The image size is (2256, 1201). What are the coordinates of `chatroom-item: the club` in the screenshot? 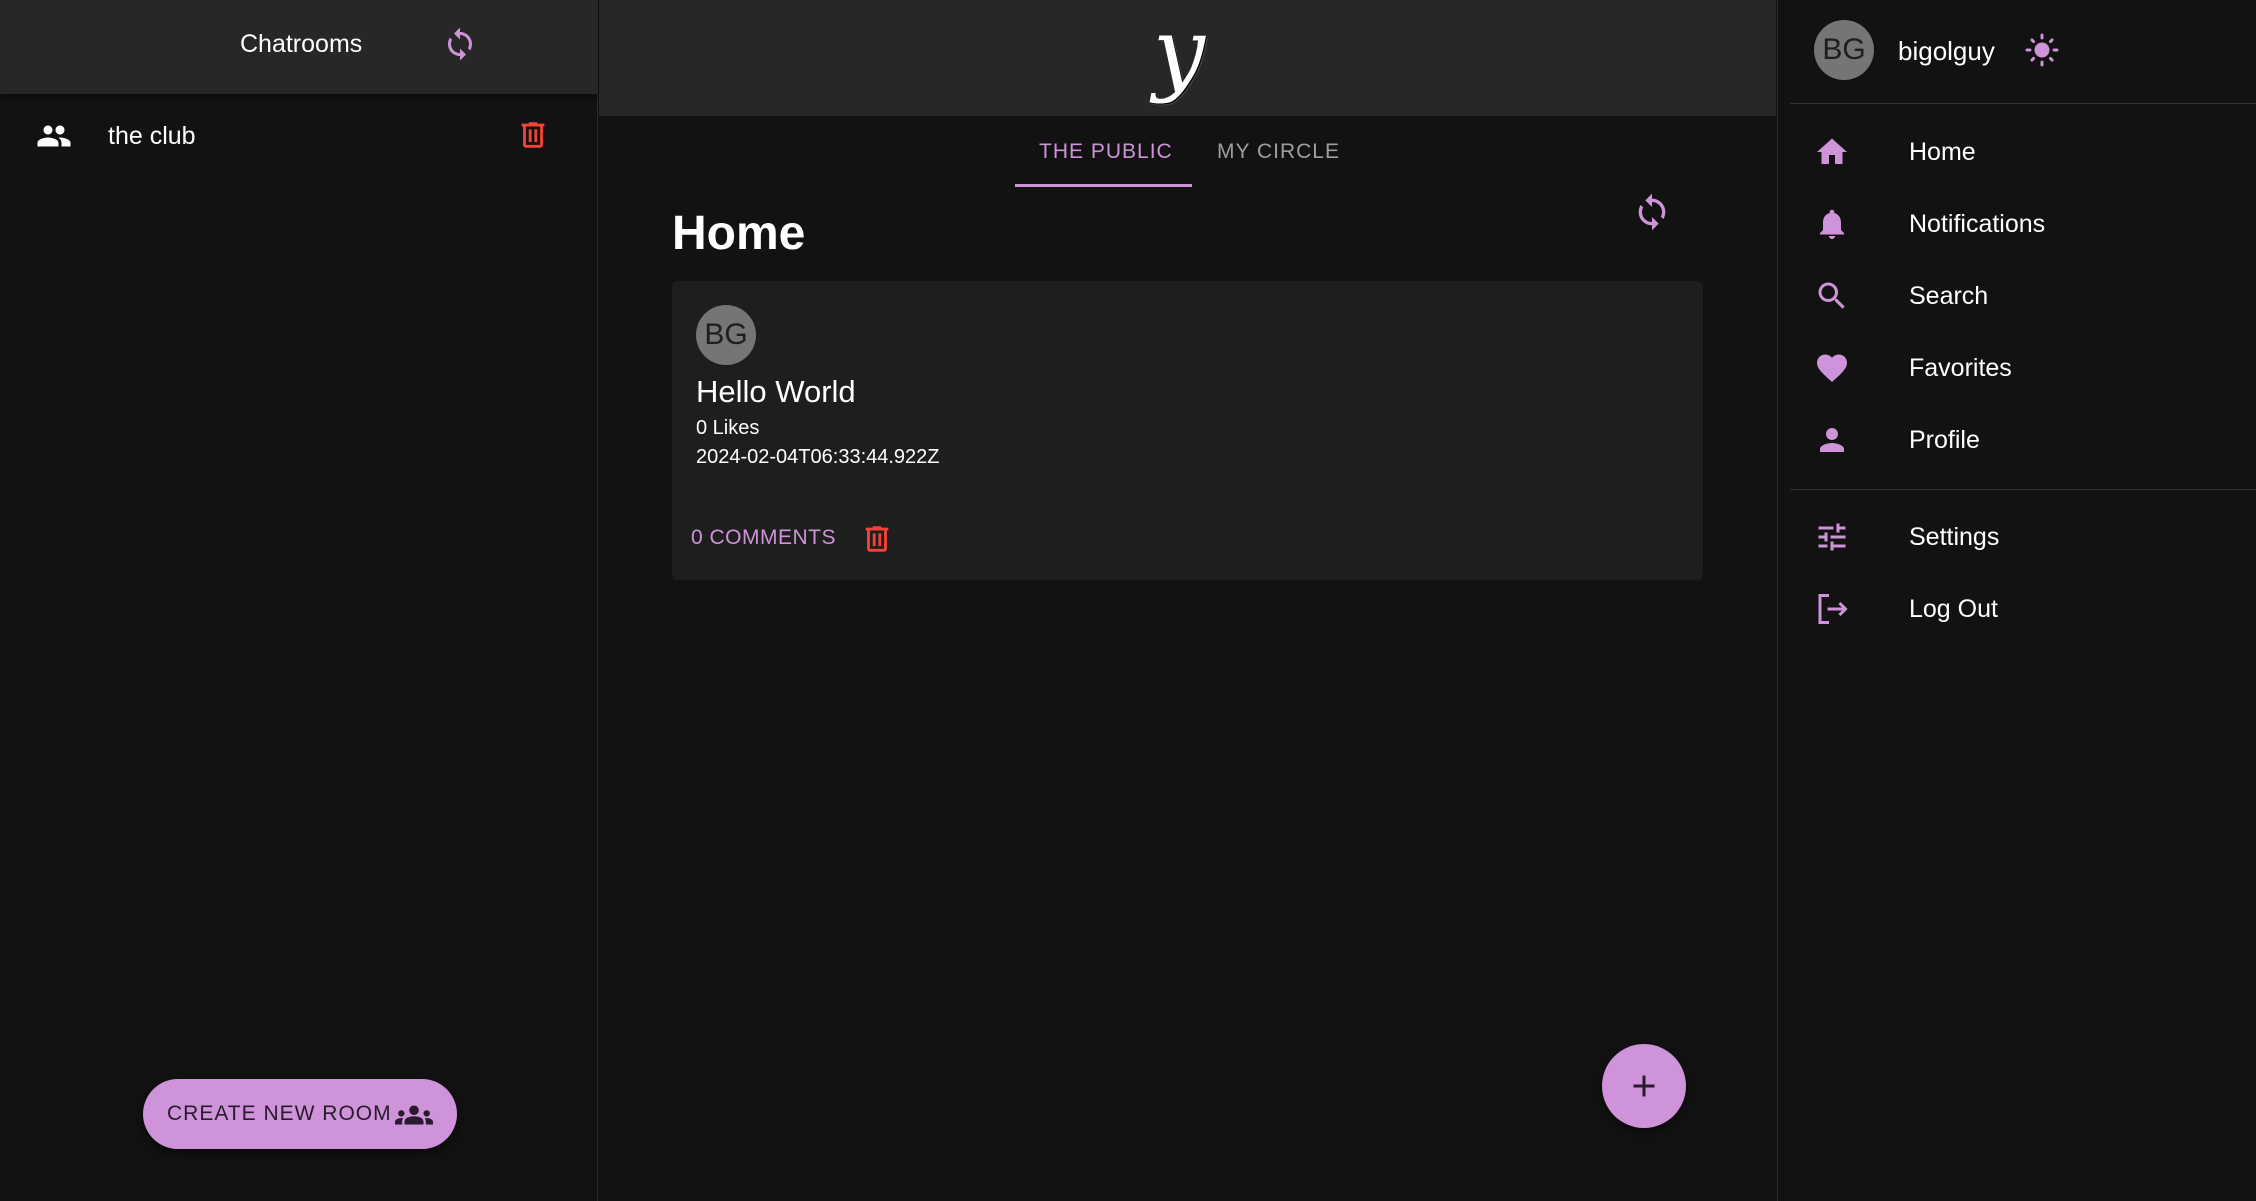 It's located at (299, 135).